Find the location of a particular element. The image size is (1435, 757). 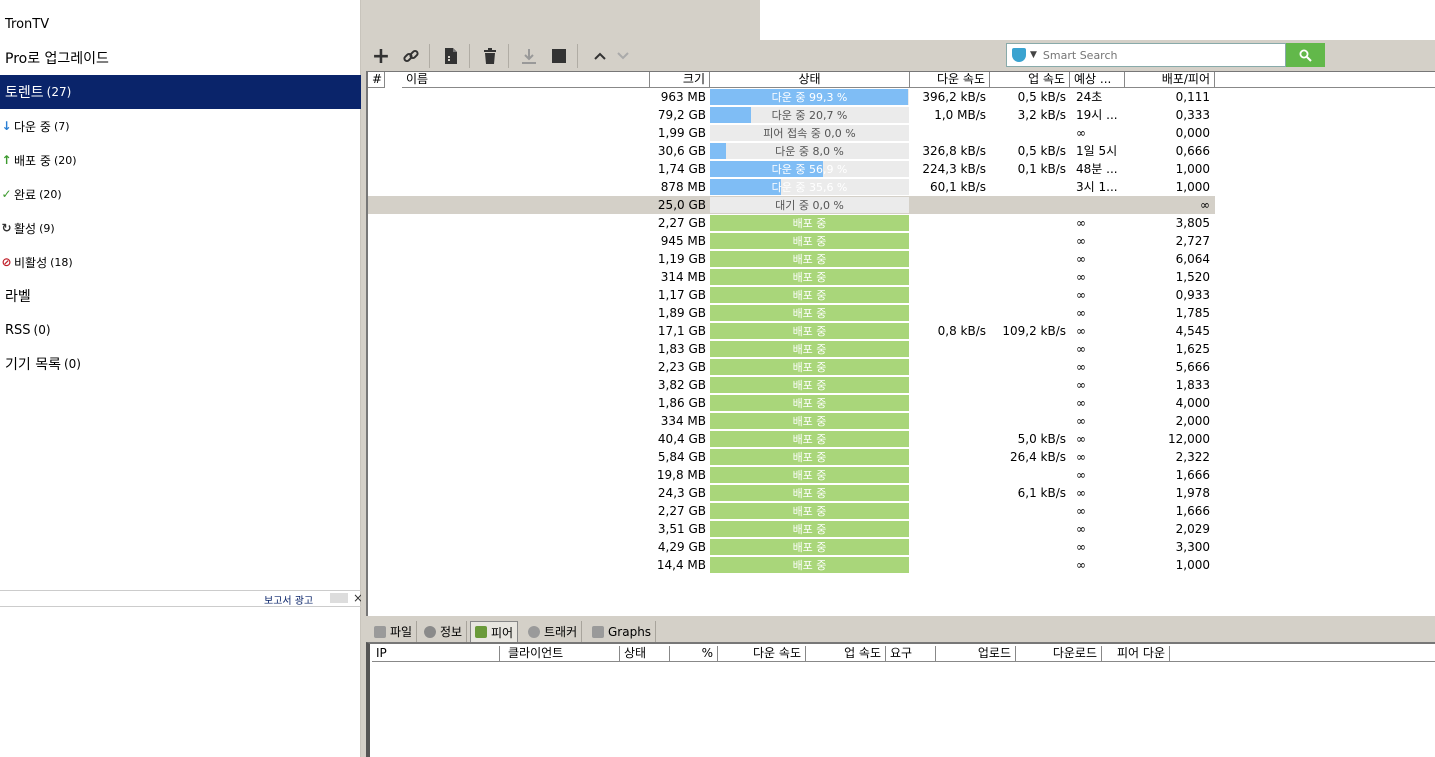

sidebar-item-completed: ✓ 완료 (20) is located at coordinates (180, 194).